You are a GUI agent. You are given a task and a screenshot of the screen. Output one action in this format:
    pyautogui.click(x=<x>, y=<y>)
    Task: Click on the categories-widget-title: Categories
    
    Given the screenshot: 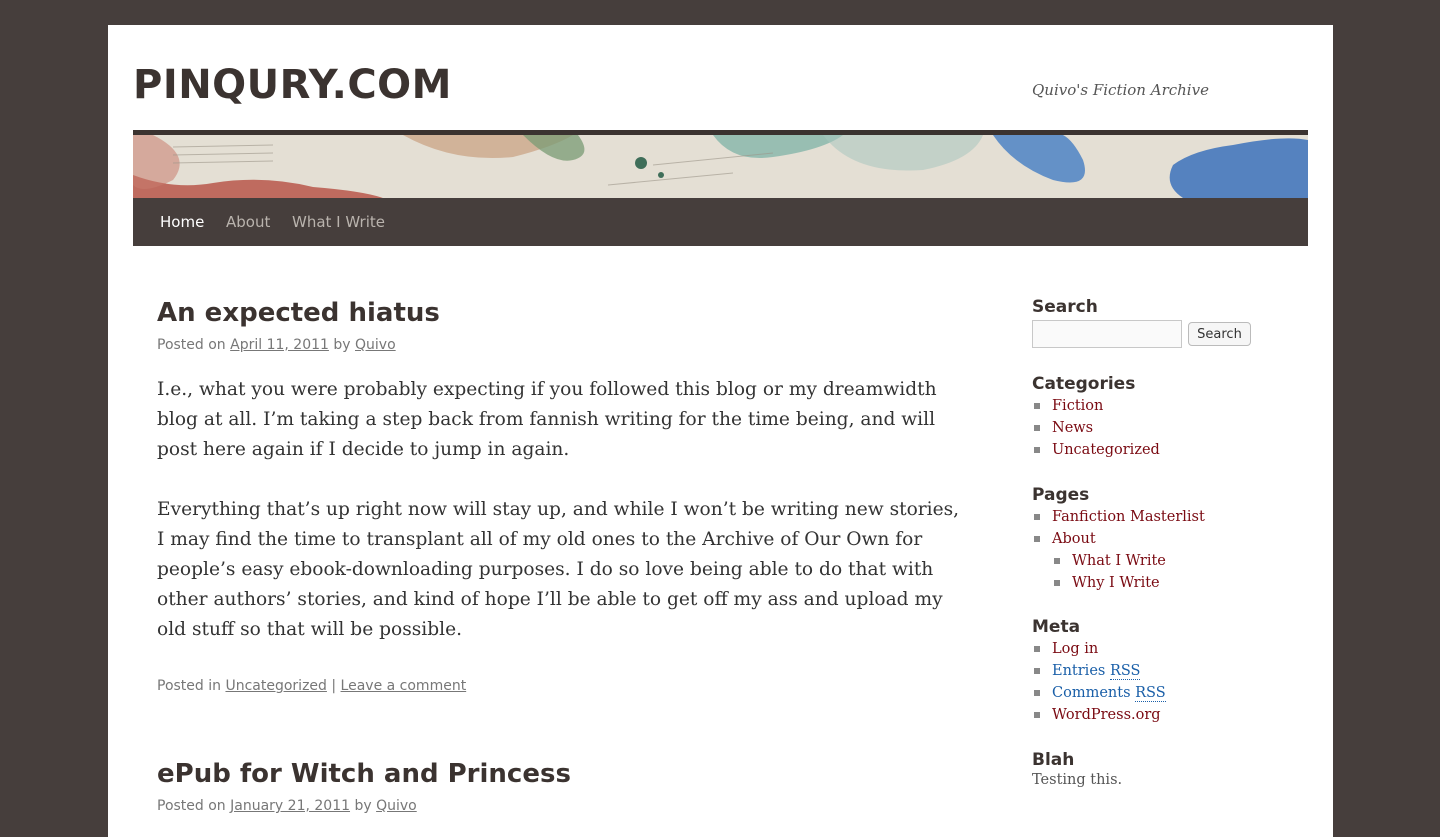 What is the action you would take?
    pyautogui.click(x=1084, y=384)
    